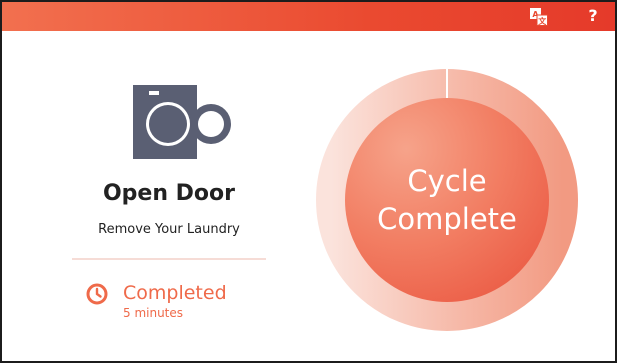  I want to click on translate-button: A 文, so click(539, 17).